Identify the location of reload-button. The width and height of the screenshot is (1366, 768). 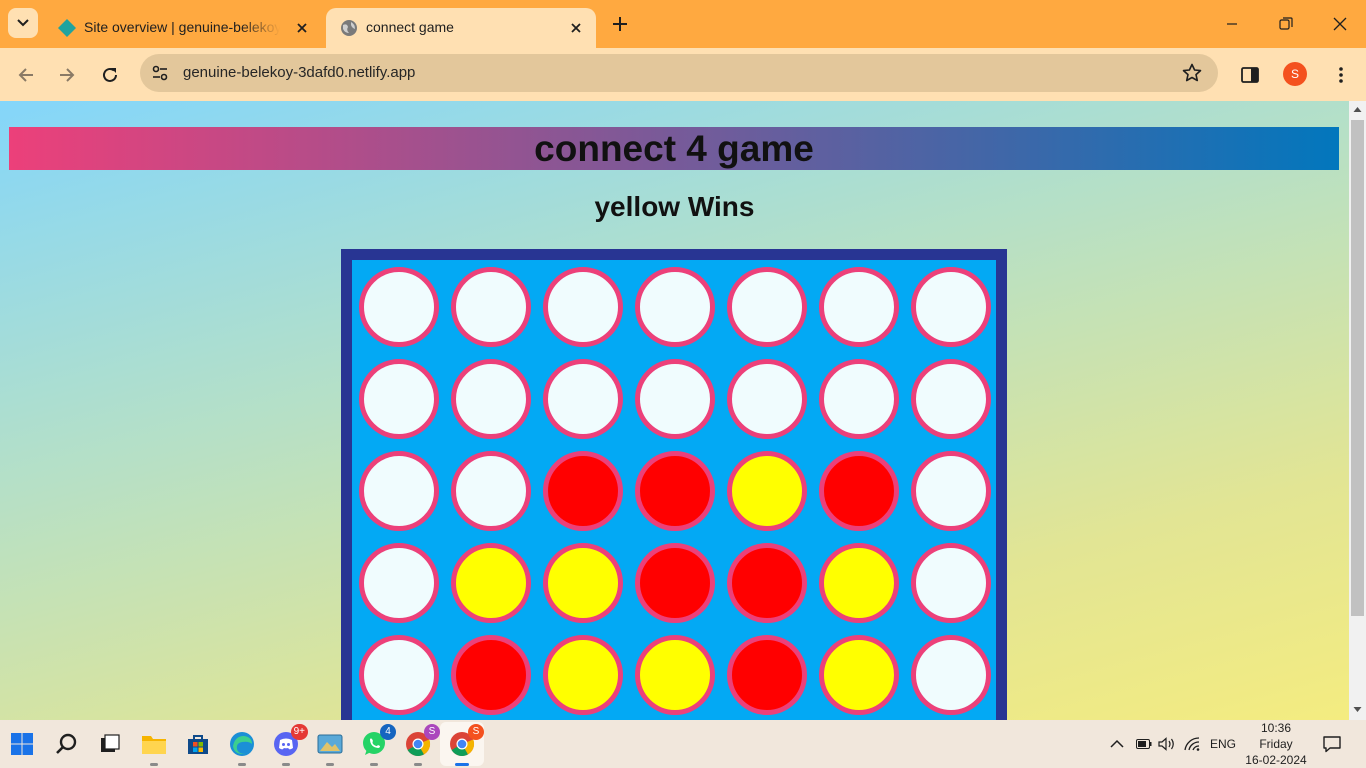
(110, 75).